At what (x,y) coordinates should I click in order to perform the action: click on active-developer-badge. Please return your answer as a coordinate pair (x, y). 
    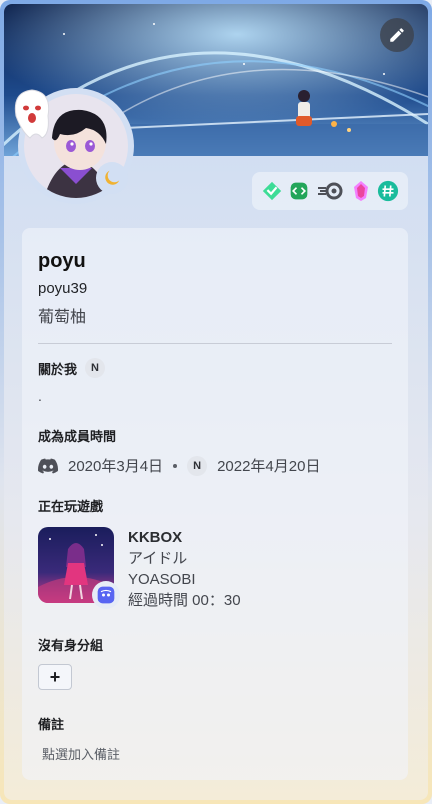
    Looking at the image, I should click on (299, 191).